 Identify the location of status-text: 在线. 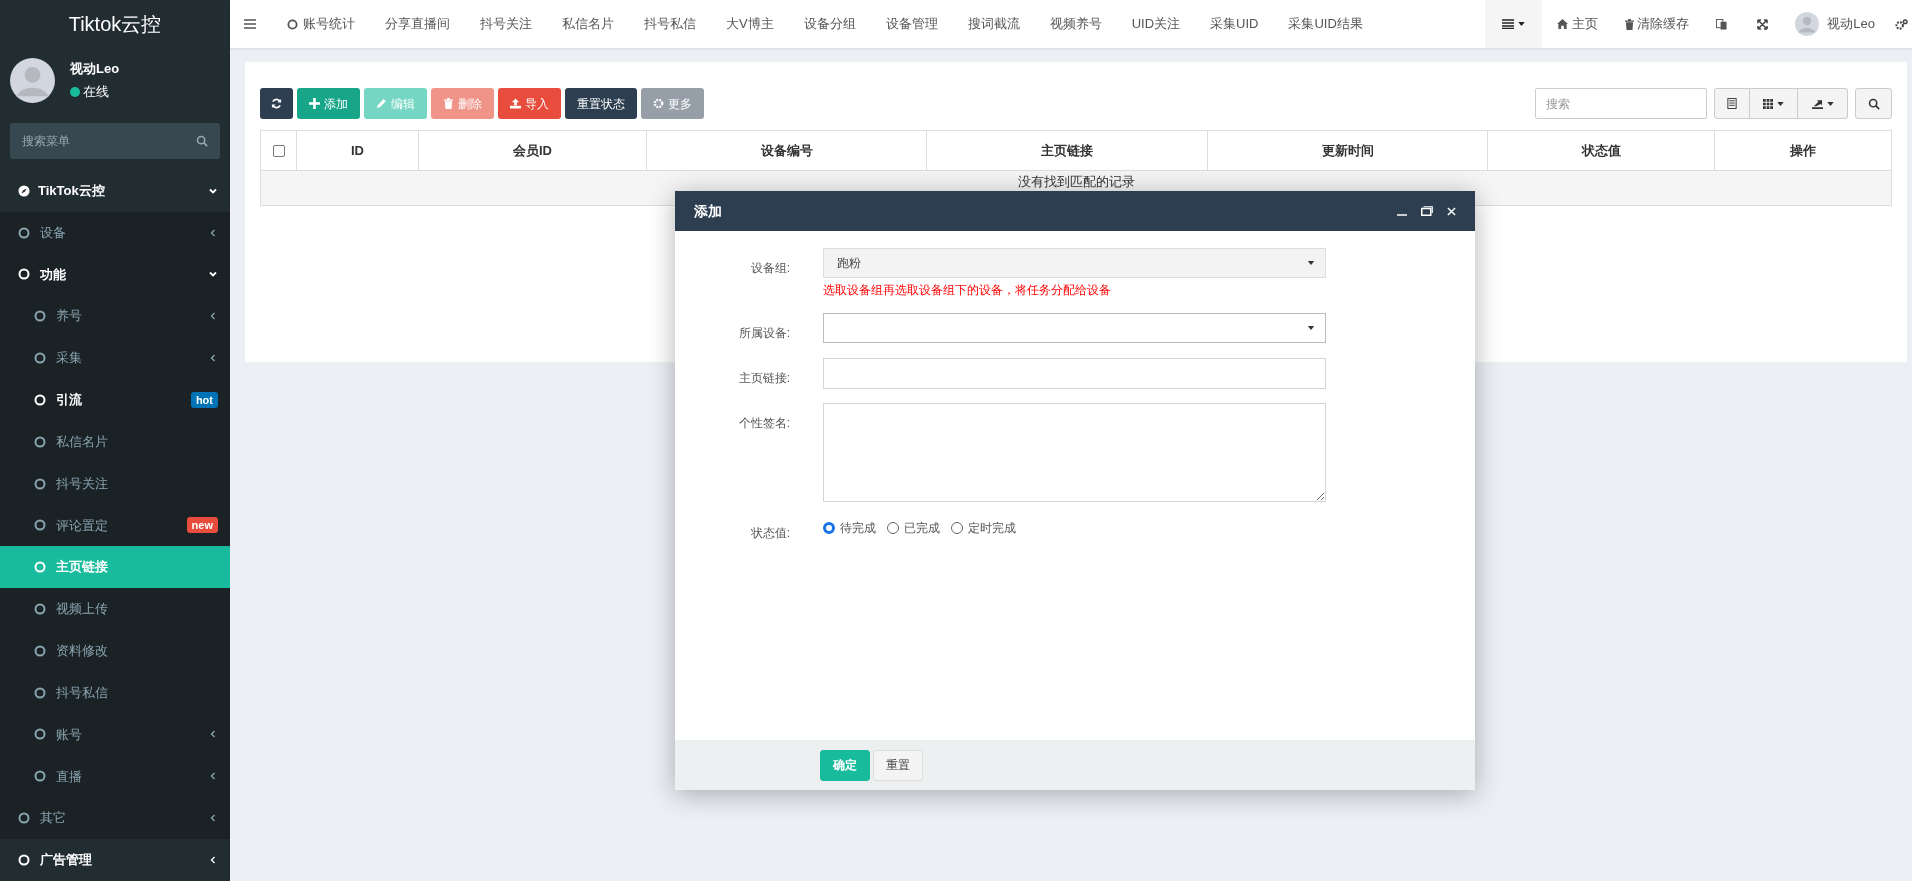
(96, 92).